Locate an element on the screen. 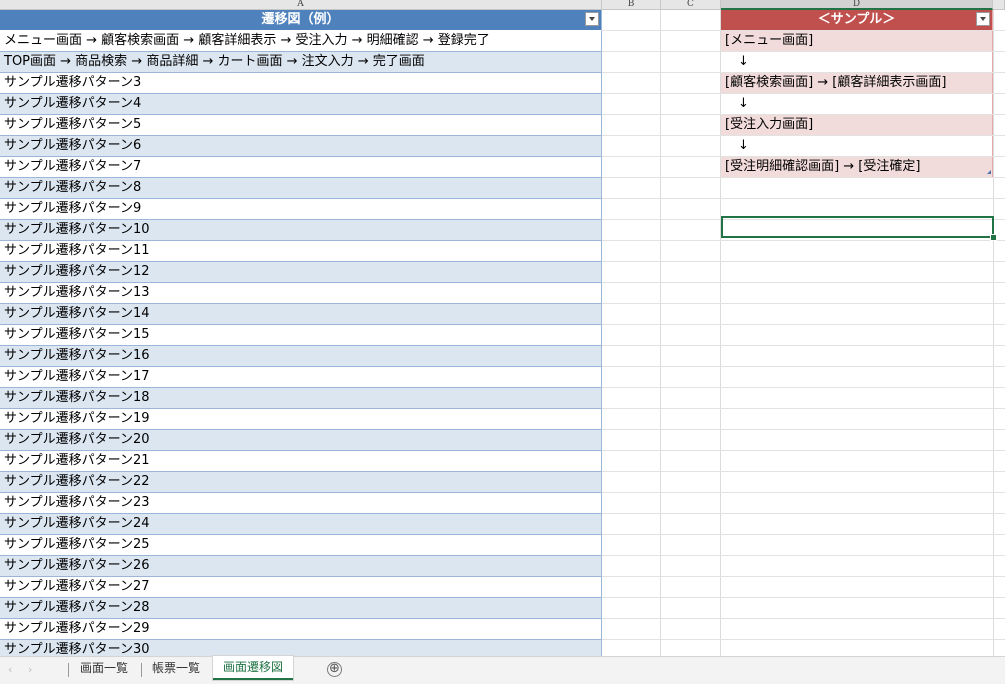 The width and height of the screenshot is (1005, 684). table-a-cell: サンプル遷移パターン17 is located at coordinates (301, 377).